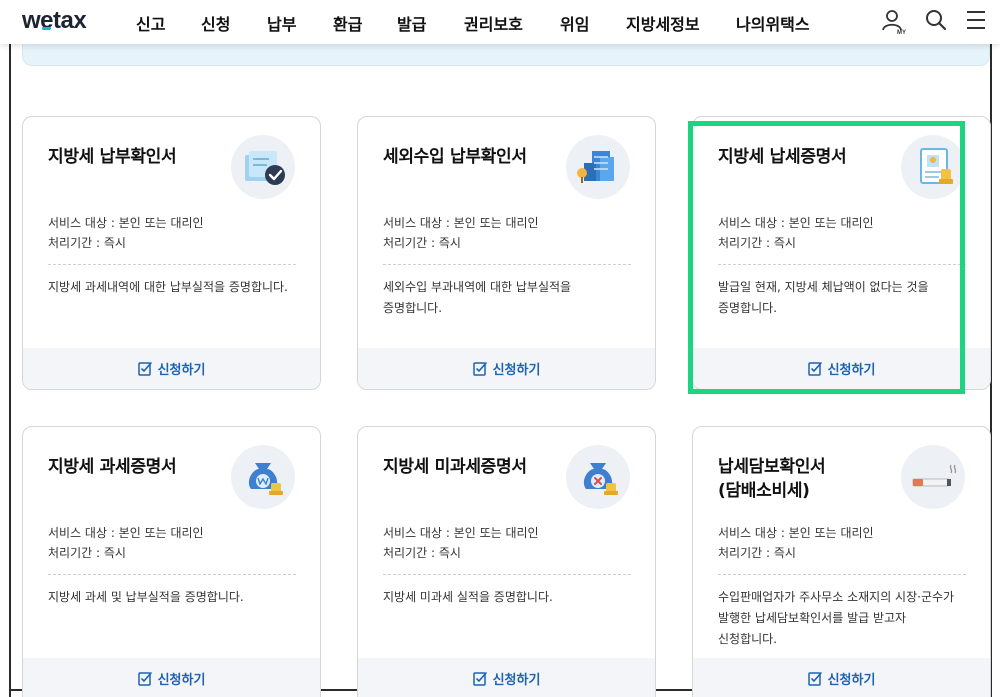 This screenshot has width=1000, height=697. What do you see at coordinates (168, 287) in the screenshot?
I see `card-description: 지방세 과세내역에 대한 납부실적을 증명합니다.` at bounding box center [168, 287].